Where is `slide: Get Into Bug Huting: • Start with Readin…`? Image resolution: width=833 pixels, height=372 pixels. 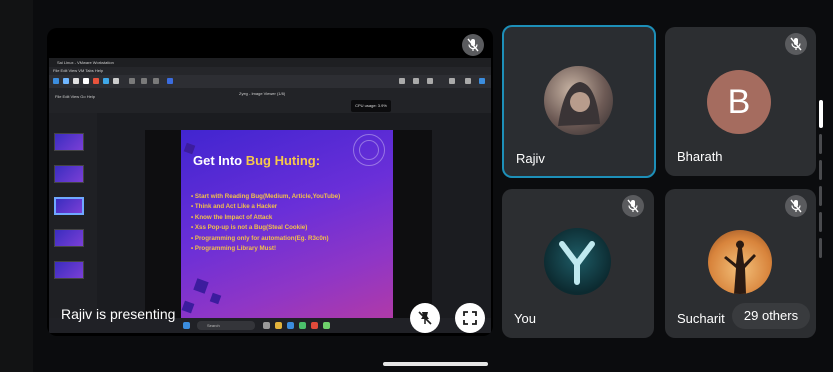 slide: Get Into Bug Huting: • Start with Readin… is located at coordinates (287, 224).